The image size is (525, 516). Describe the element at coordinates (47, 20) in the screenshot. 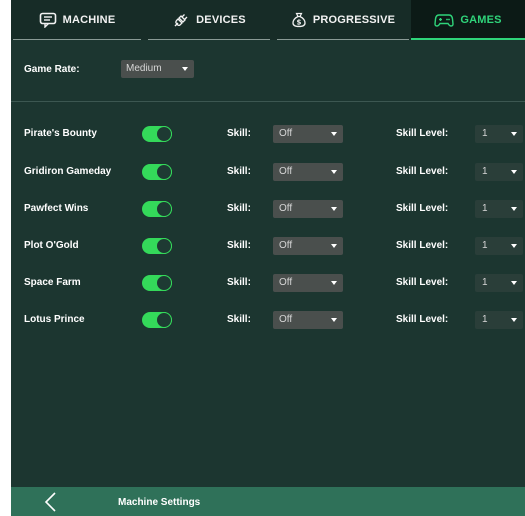

I see `monitor-chat-icon` at that location.